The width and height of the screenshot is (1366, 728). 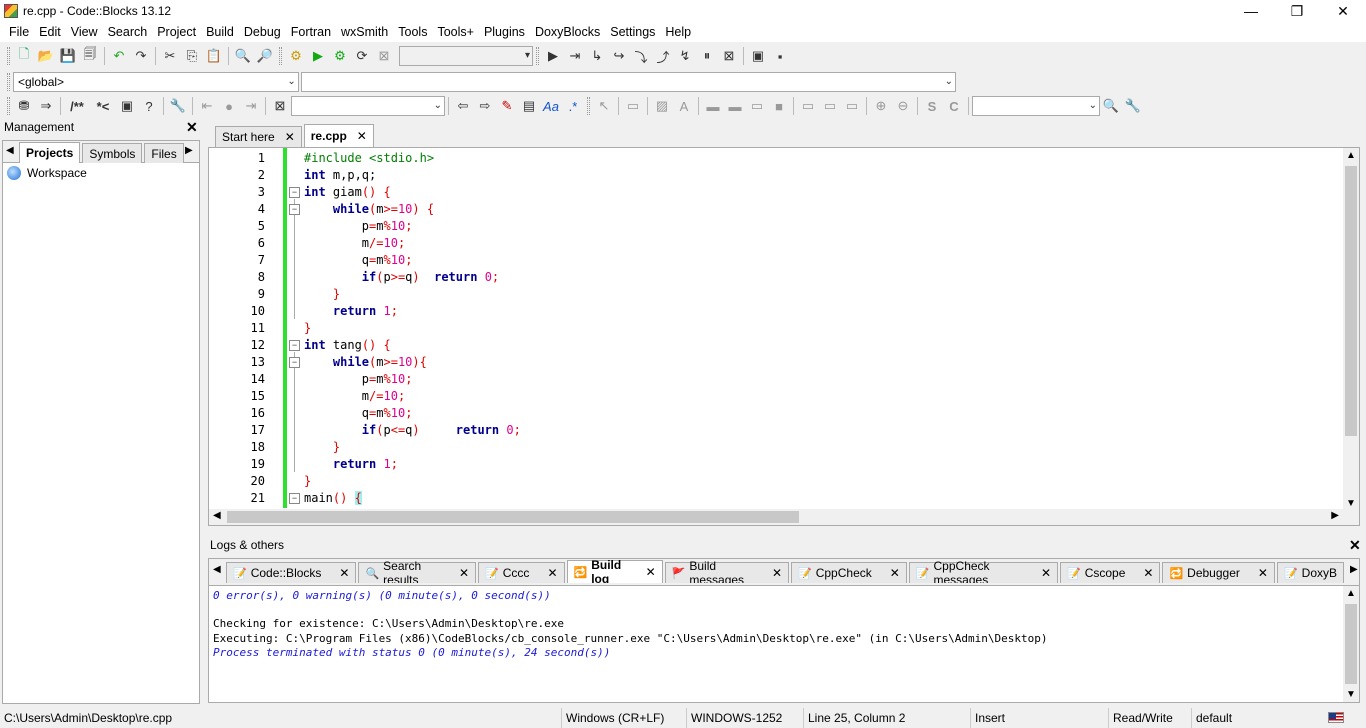 What do you see at coordinates (1036, 106) in the screenshot?
I see `symbol-search-combo: ⌄` at bounding box center [1036, 106].